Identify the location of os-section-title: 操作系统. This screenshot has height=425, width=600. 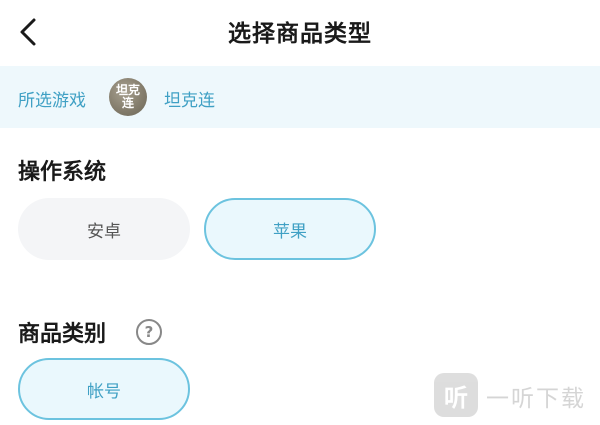
(62, 172).